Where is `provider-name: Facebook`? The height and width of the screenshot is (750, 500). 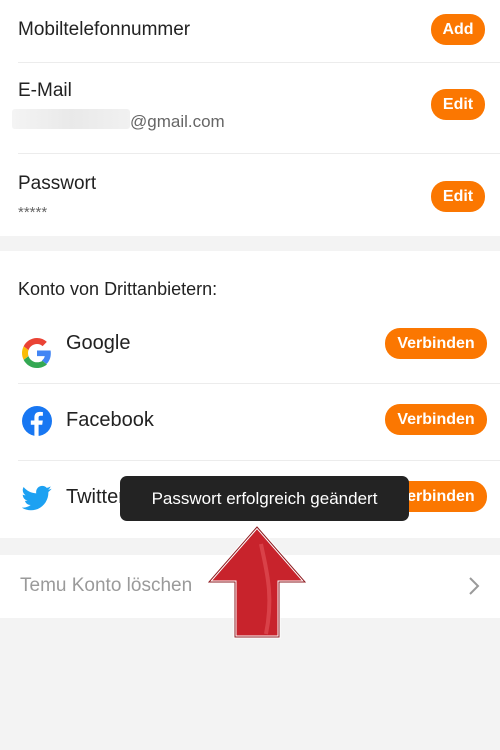
provider-name: Facebook is located at coordinates (110, 420).